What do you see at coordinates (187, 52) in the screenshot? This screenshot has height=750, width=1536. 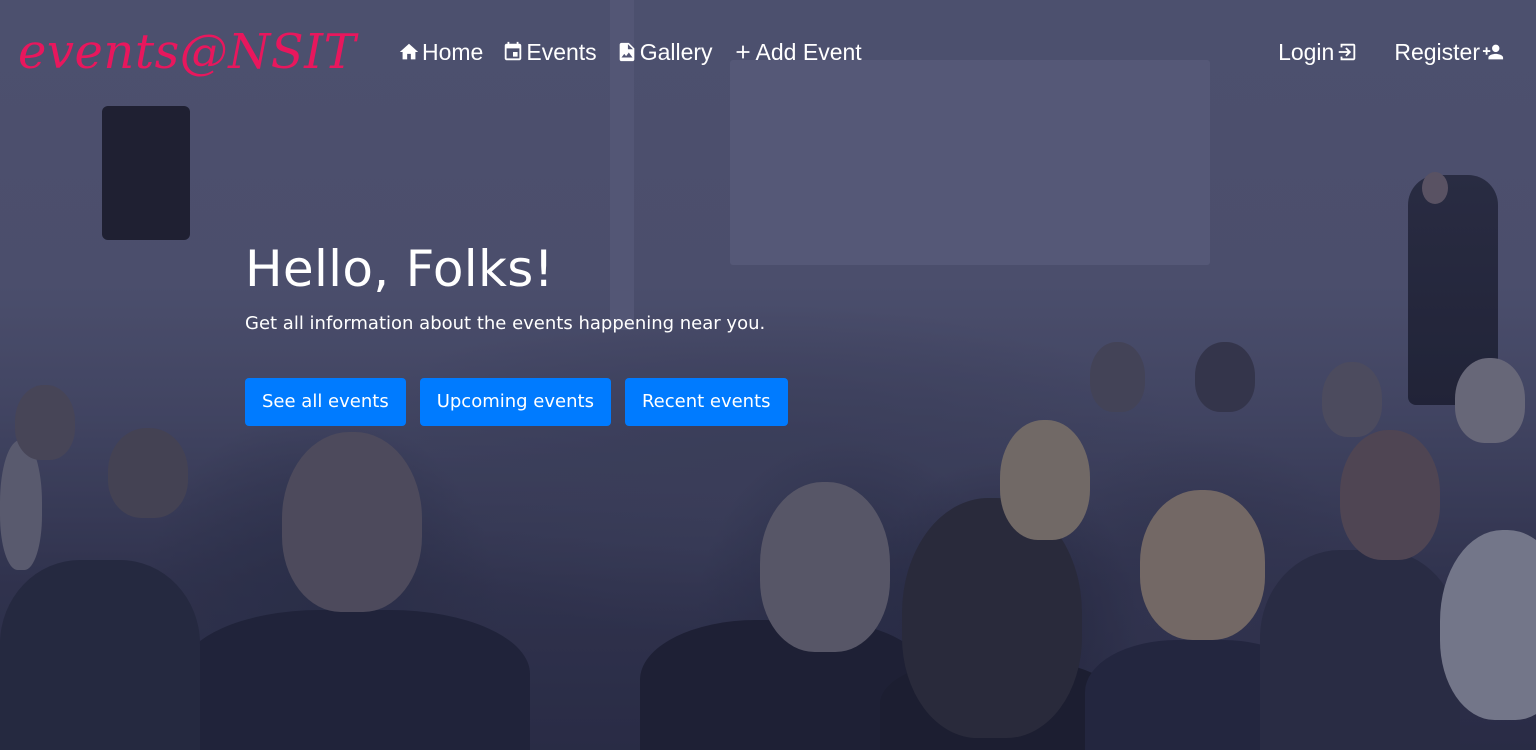 I see `brand-logo: events@NSIT` at bounding box center [187, 52].